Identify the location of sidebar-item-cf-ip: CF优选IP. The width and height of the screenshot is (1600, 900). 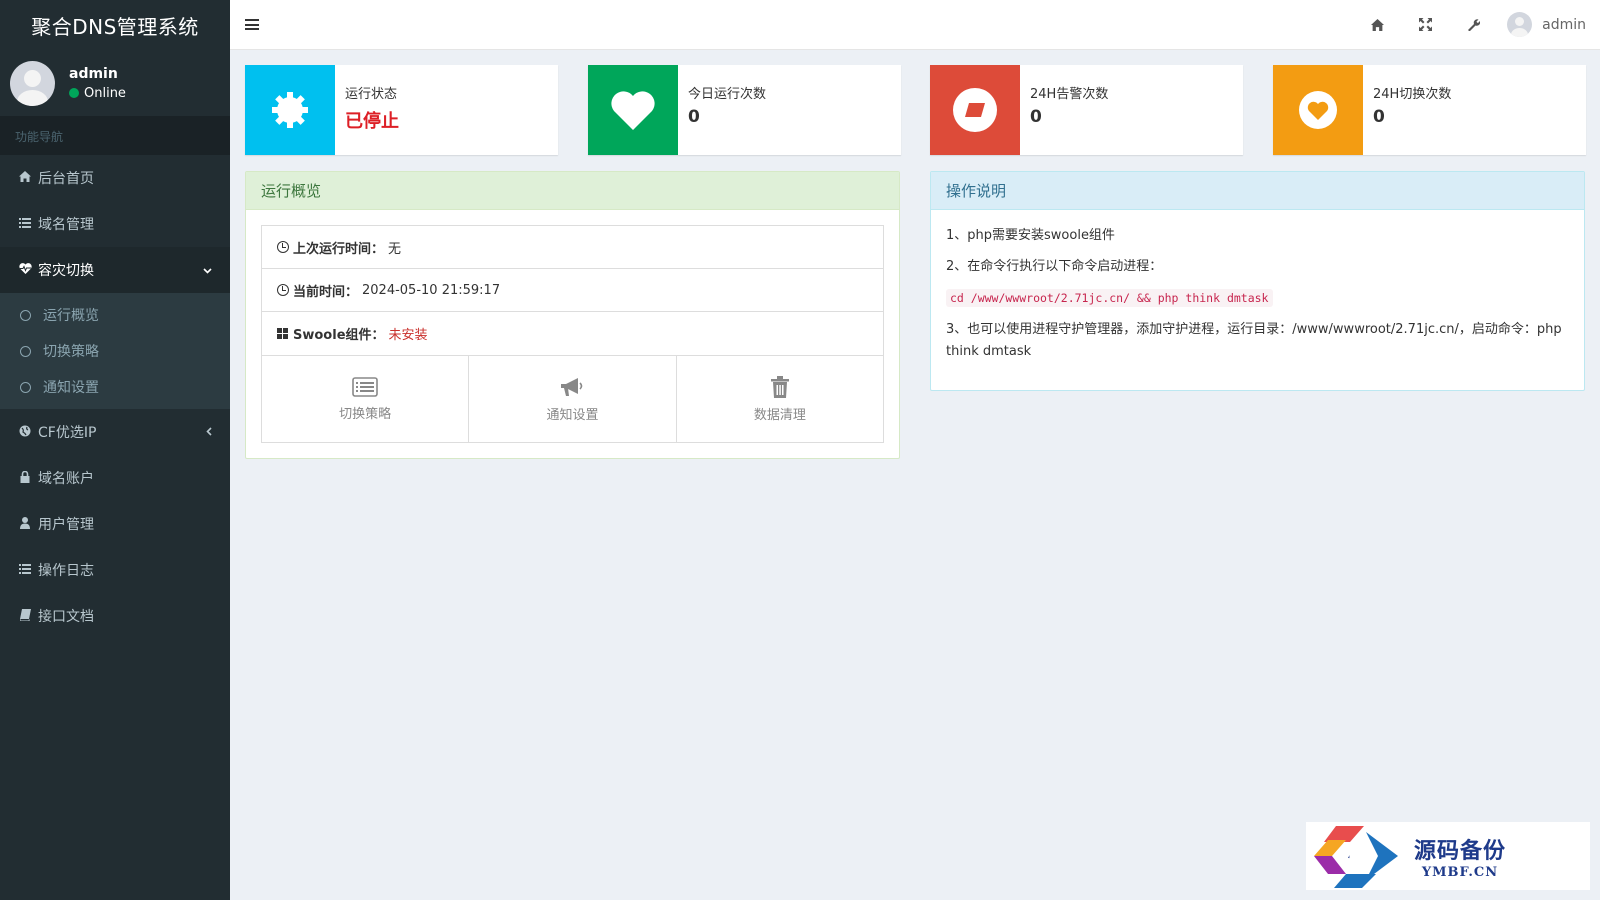
(115, 432).